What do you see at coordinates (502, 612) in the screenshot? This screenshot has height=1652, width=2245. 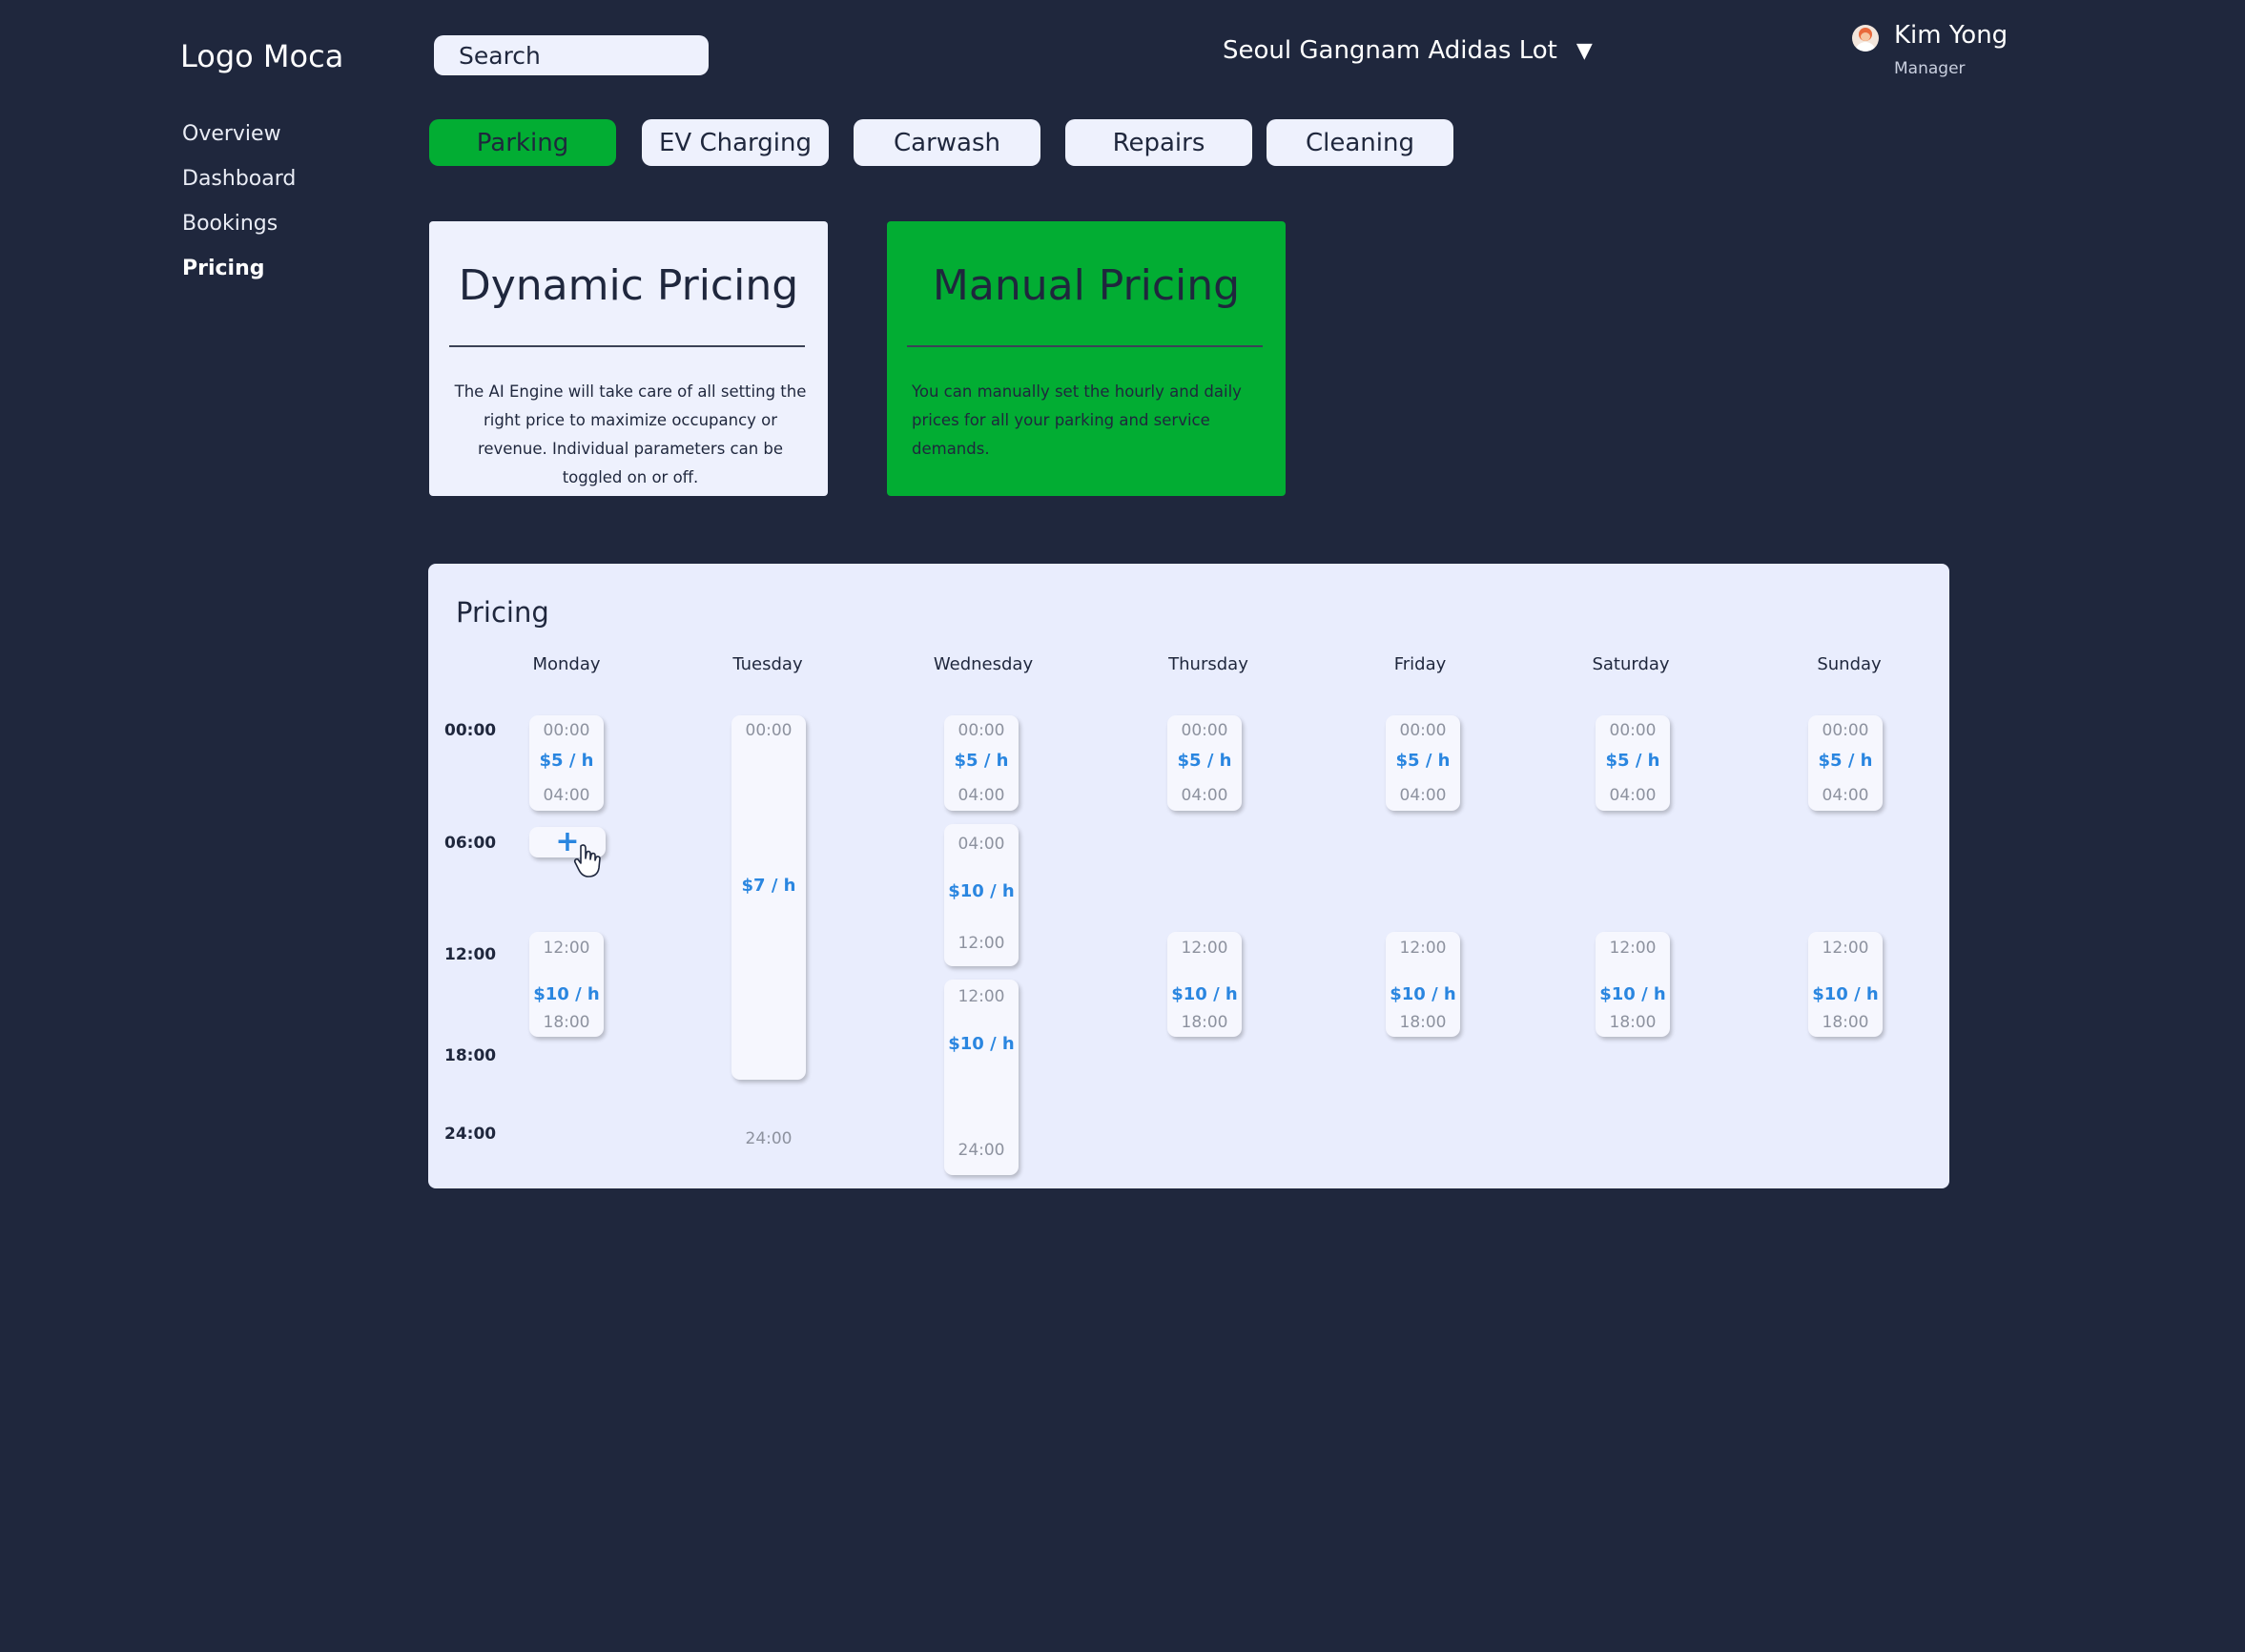 I see `schedule-title: Pricing` at bounding box center [502, 612].